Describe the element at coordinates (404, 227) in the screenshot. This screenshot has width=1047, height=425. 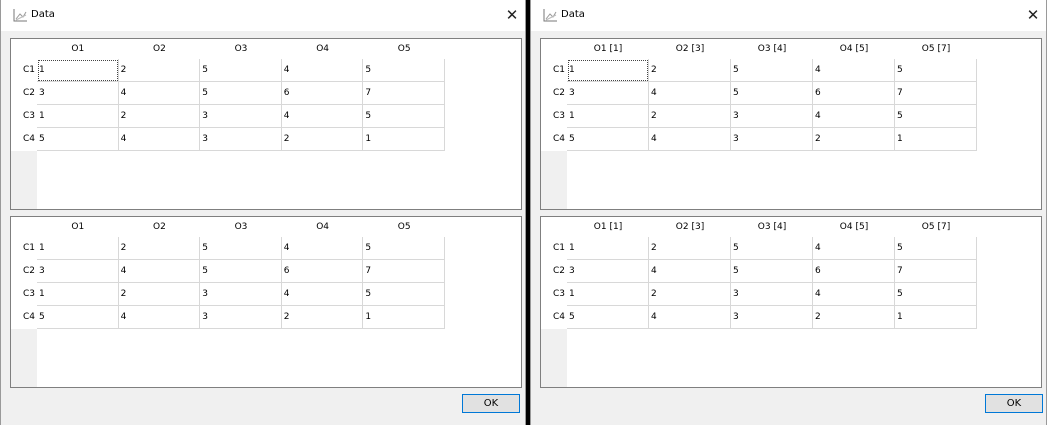
I see `column-header: O5` at that location.